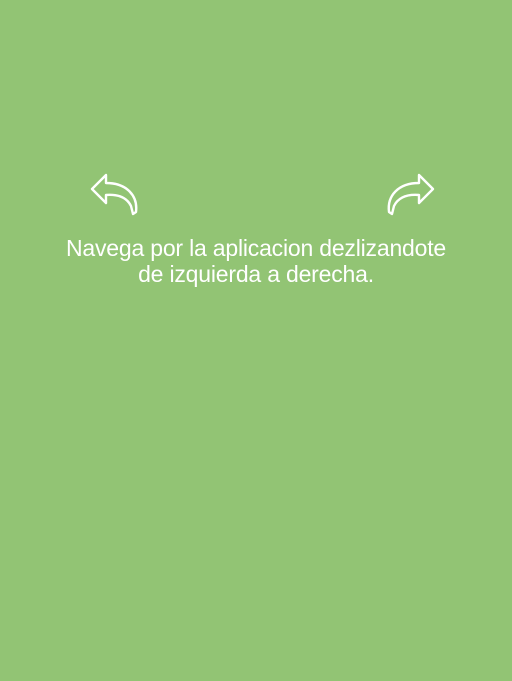 Image resolution: width=512 pixels, height=681 pixels. What do you see at coordinates (411, 194) in the screenshot?
I see `swipe-right-arrow-icon` at bounding box center [411, 194].